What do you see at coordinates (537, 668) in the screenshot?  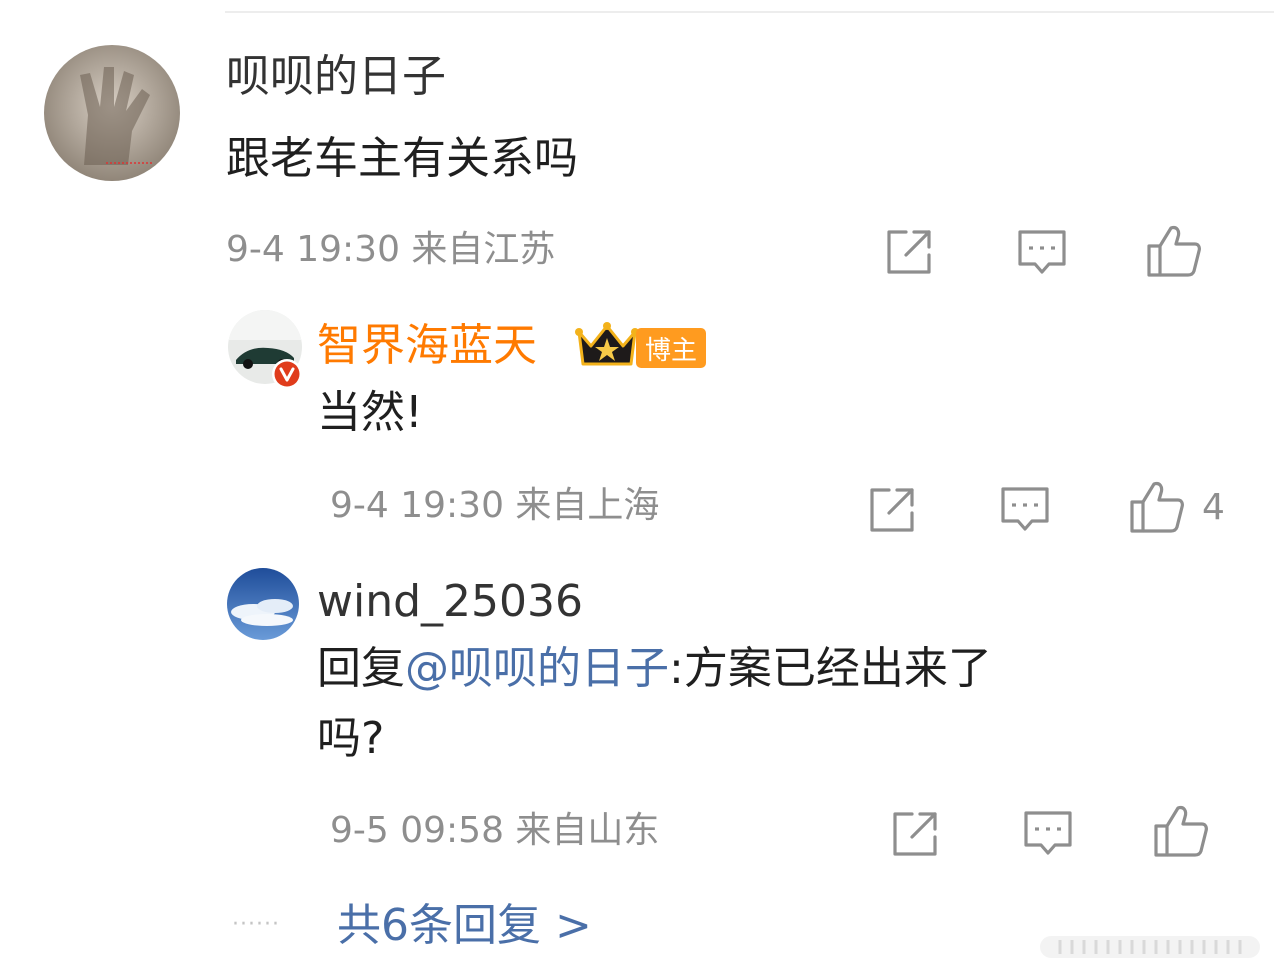 I see `mention-link: @呗呗的日子` at bounding box center [537, 668].